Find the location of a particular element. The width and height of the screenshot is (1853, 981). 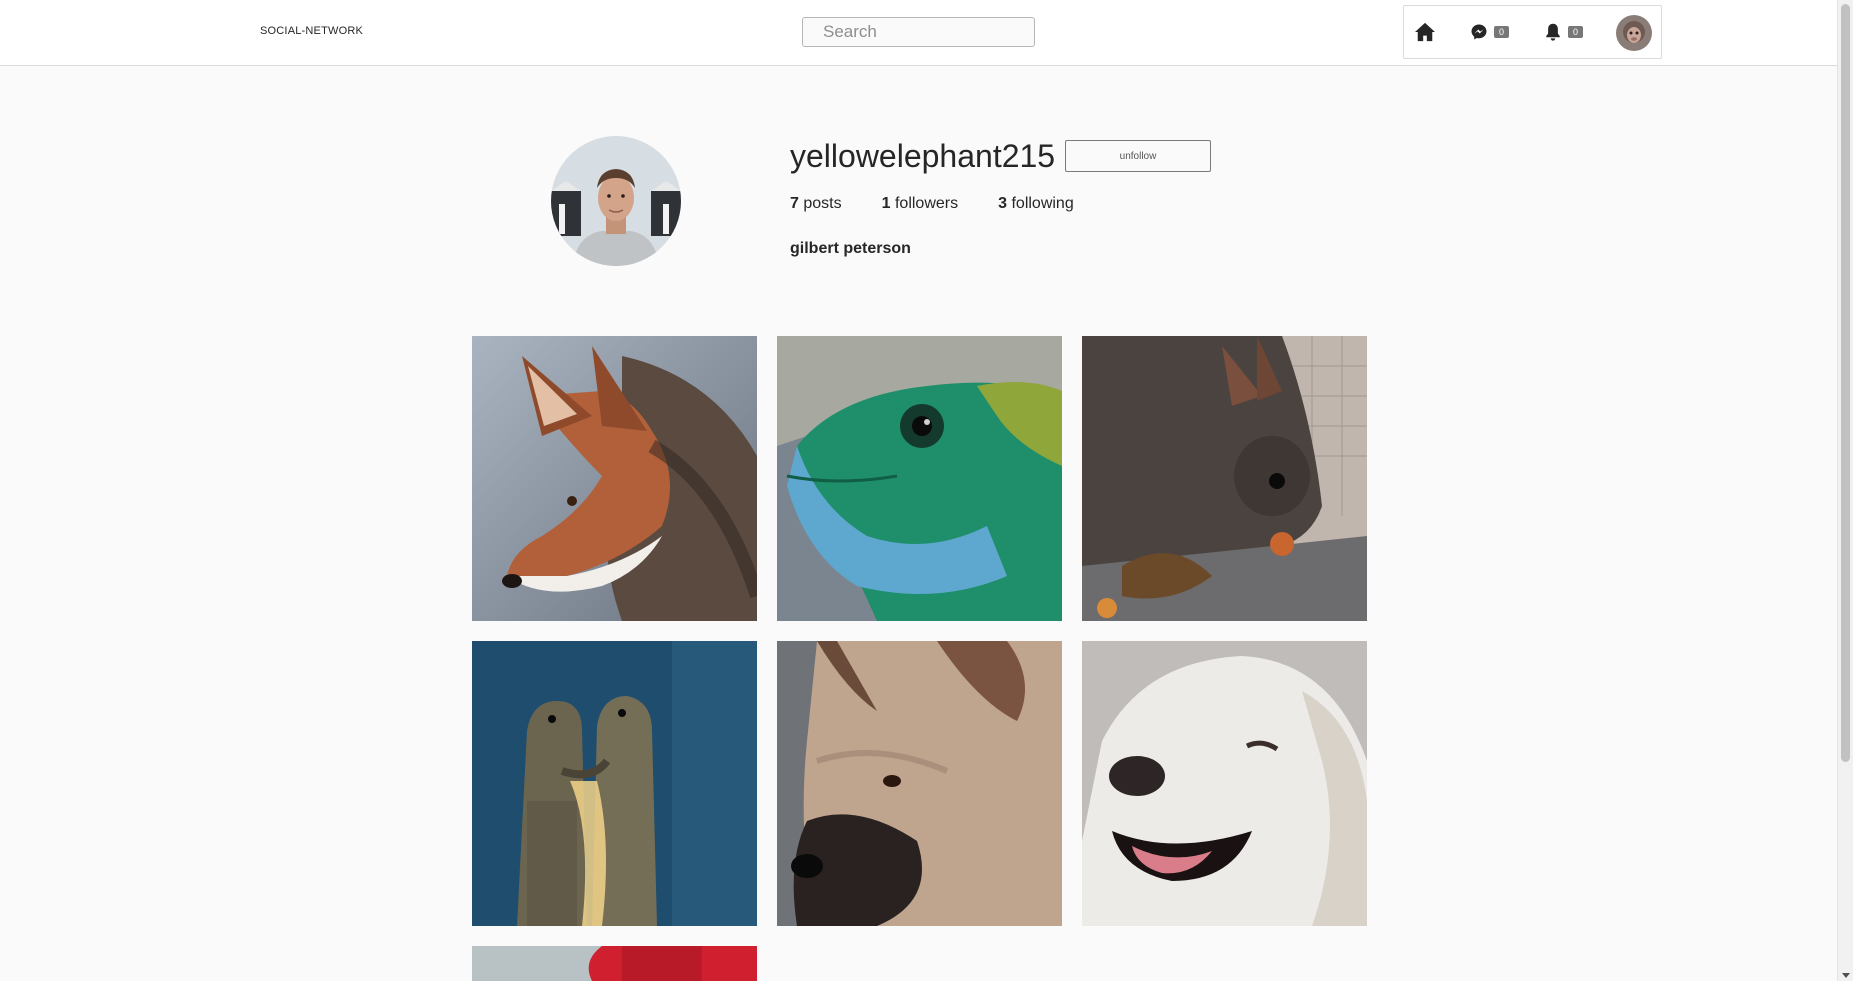

unfollow-button: unfollow is located at coordinates (1138, 156).